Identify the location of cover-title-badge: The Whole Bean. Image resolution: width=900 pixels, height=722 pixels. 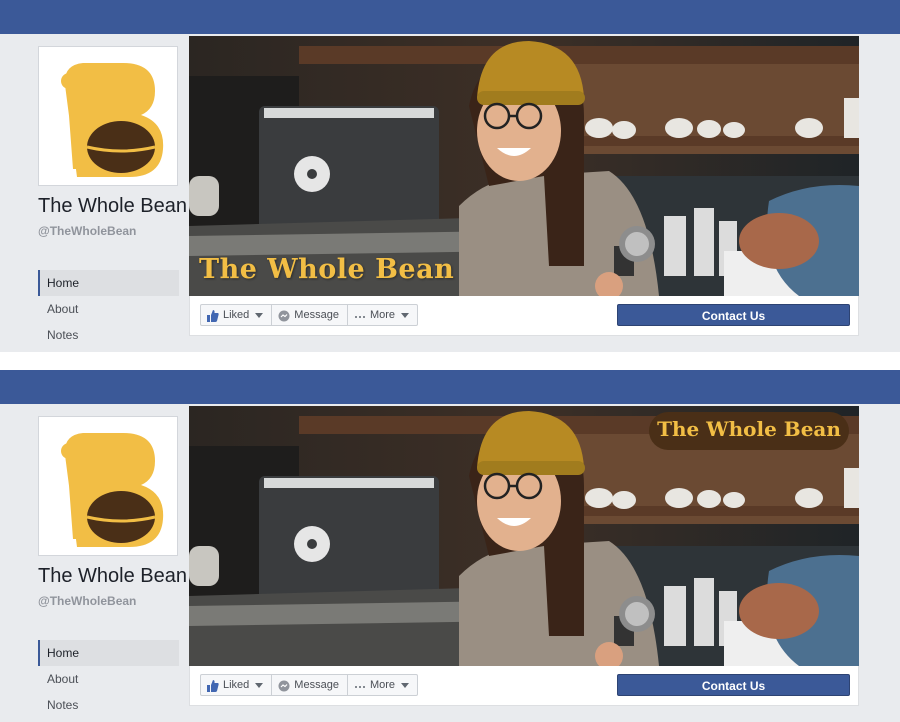
(749, 431).